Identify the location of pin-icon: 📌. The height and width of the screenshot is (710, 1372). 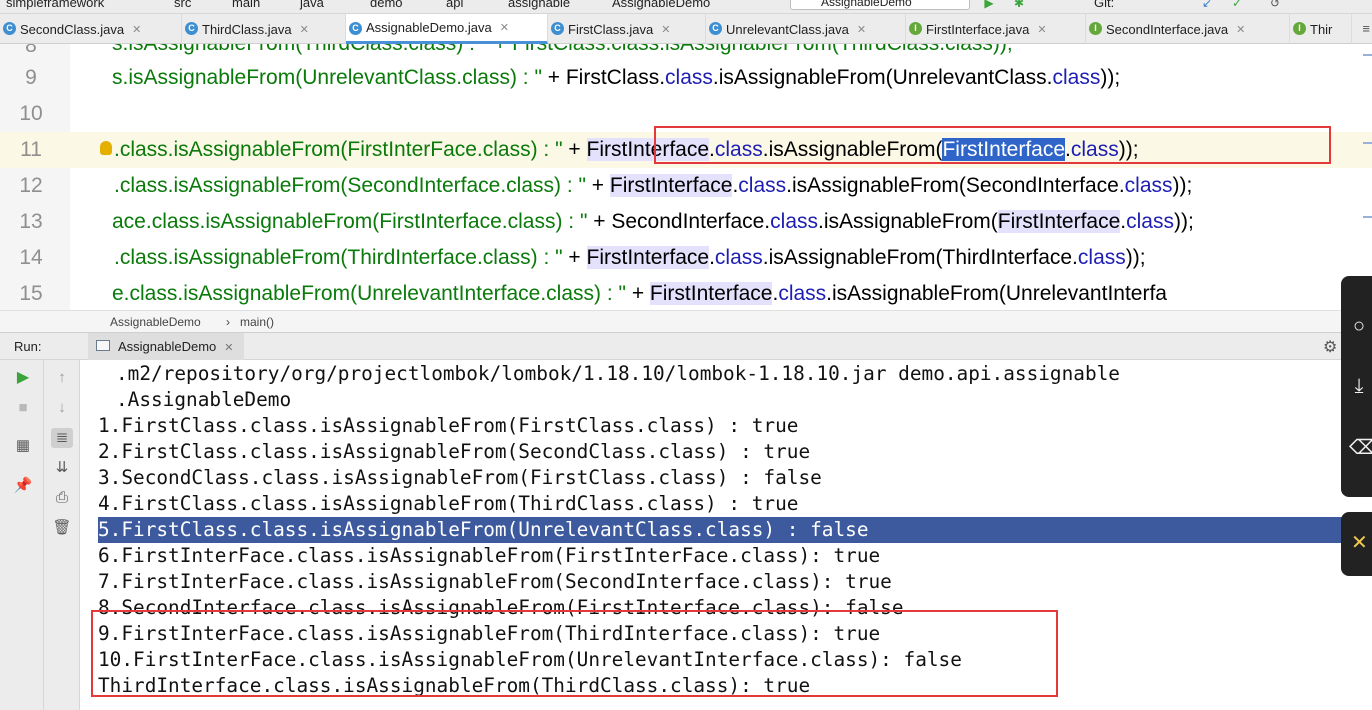
(23, 486).